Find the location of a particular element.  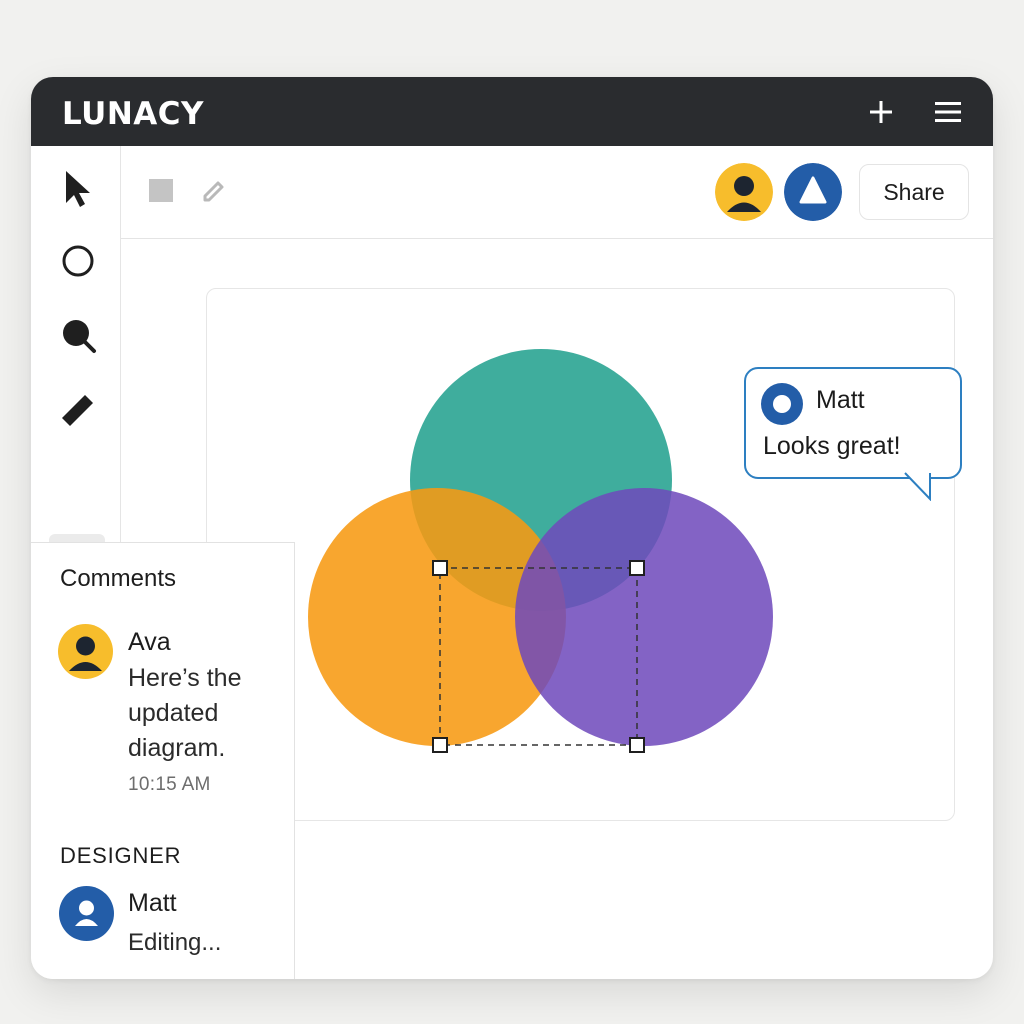

comments-title: Comments is located at coordinates (118, 578).